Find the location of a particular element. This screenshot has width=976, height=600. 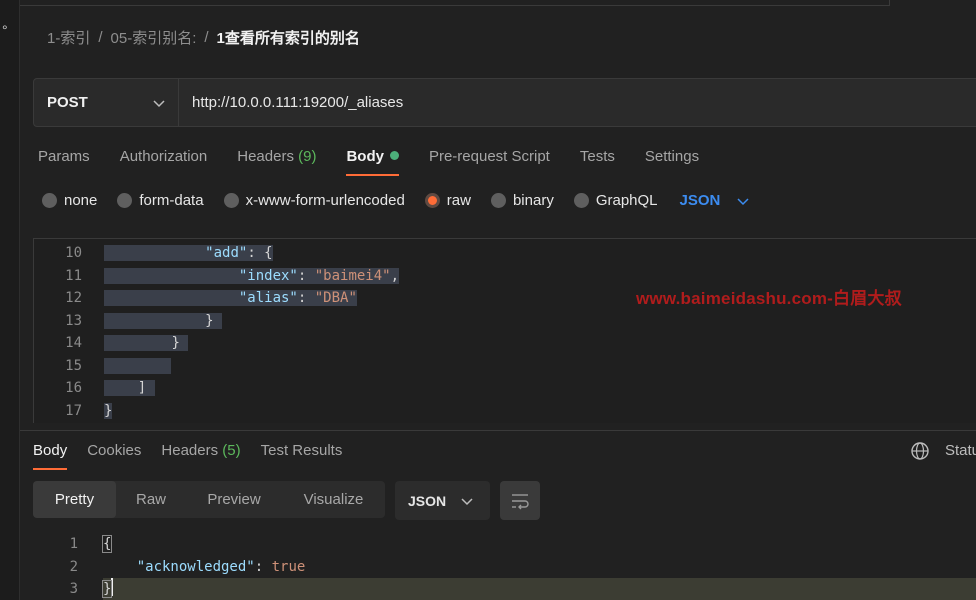

text-cursor is located at coordinates (112, 587).